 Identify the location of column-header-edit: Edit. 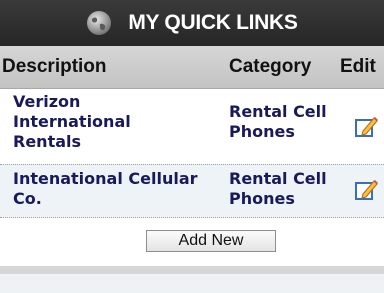
(358, 66).